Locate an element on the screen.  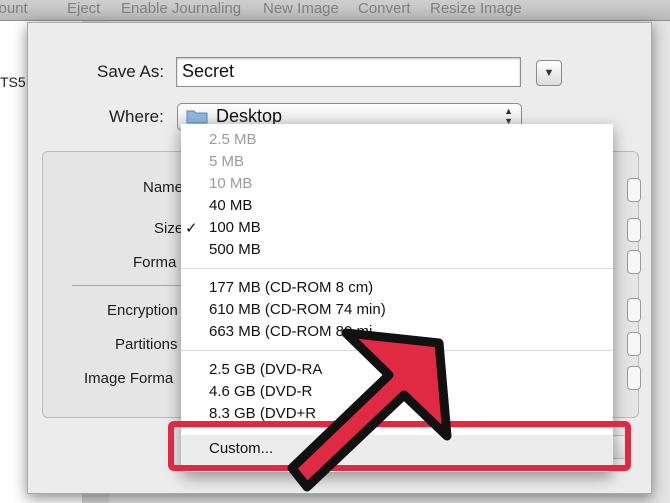
save-as-input: Secret is located at coordinates (348, 72).